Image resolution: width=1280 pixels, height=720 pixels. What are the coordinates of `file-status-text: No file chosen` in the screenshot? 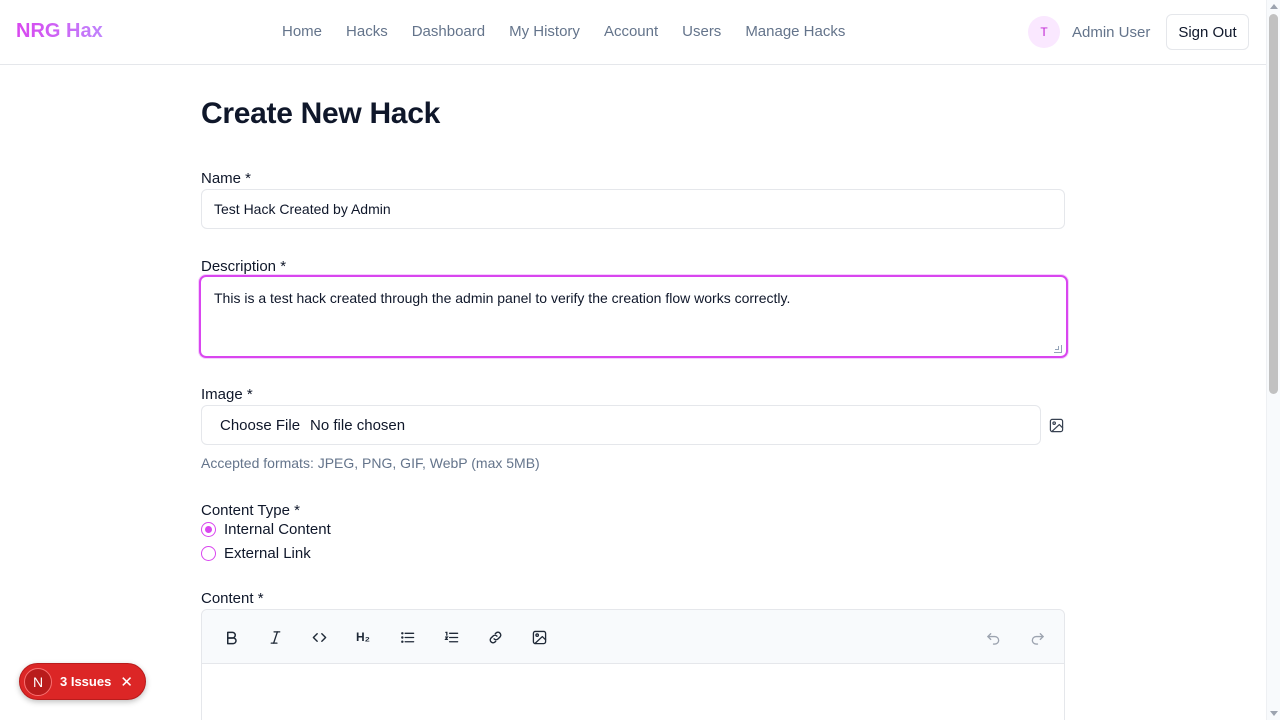 It's located at (358, 425).